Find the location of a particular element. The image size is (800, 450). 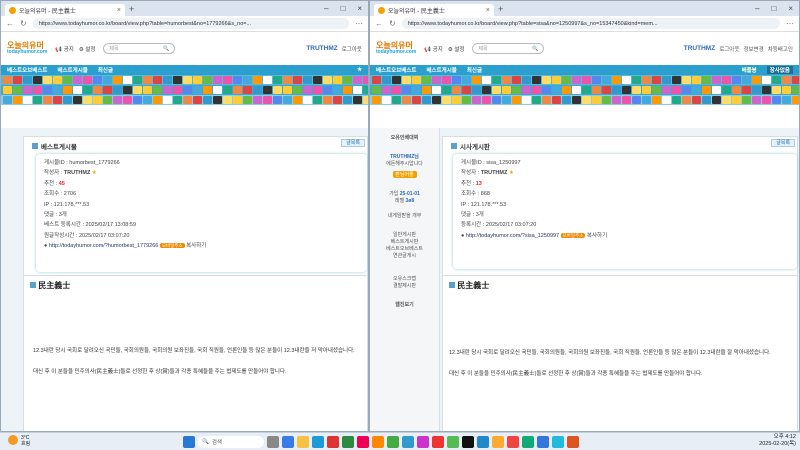

taskbar-search: 🔍 검색 is located at coordinates (231, 442).